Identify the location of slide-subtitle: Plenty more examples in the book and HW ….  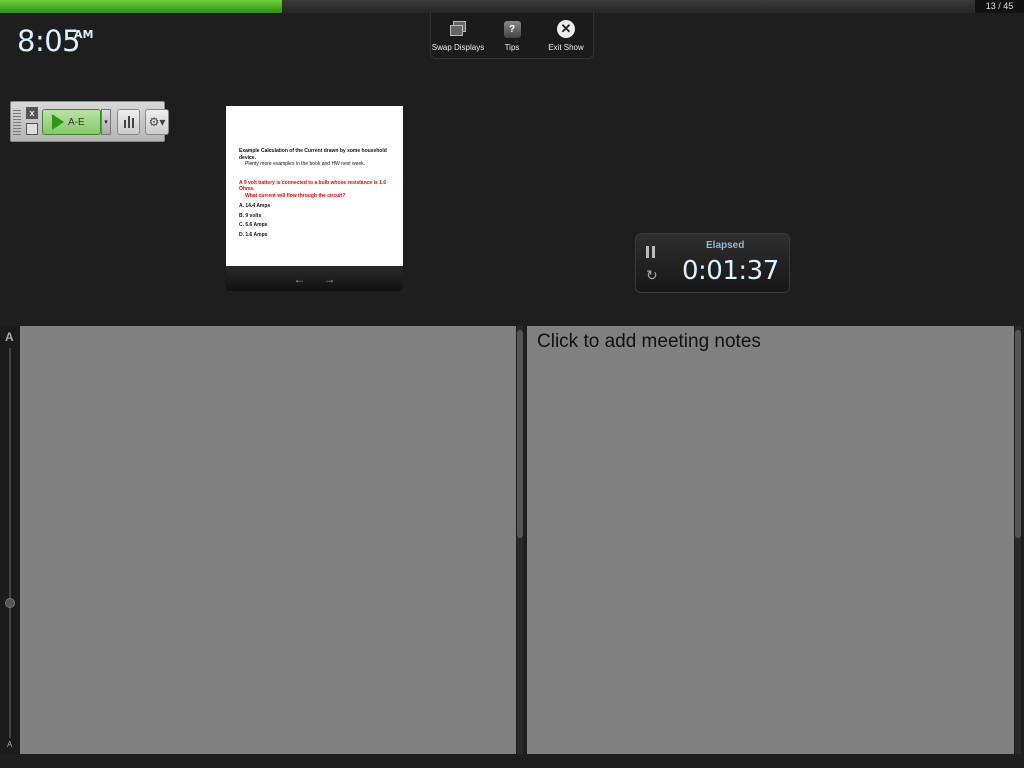
(305, 164).